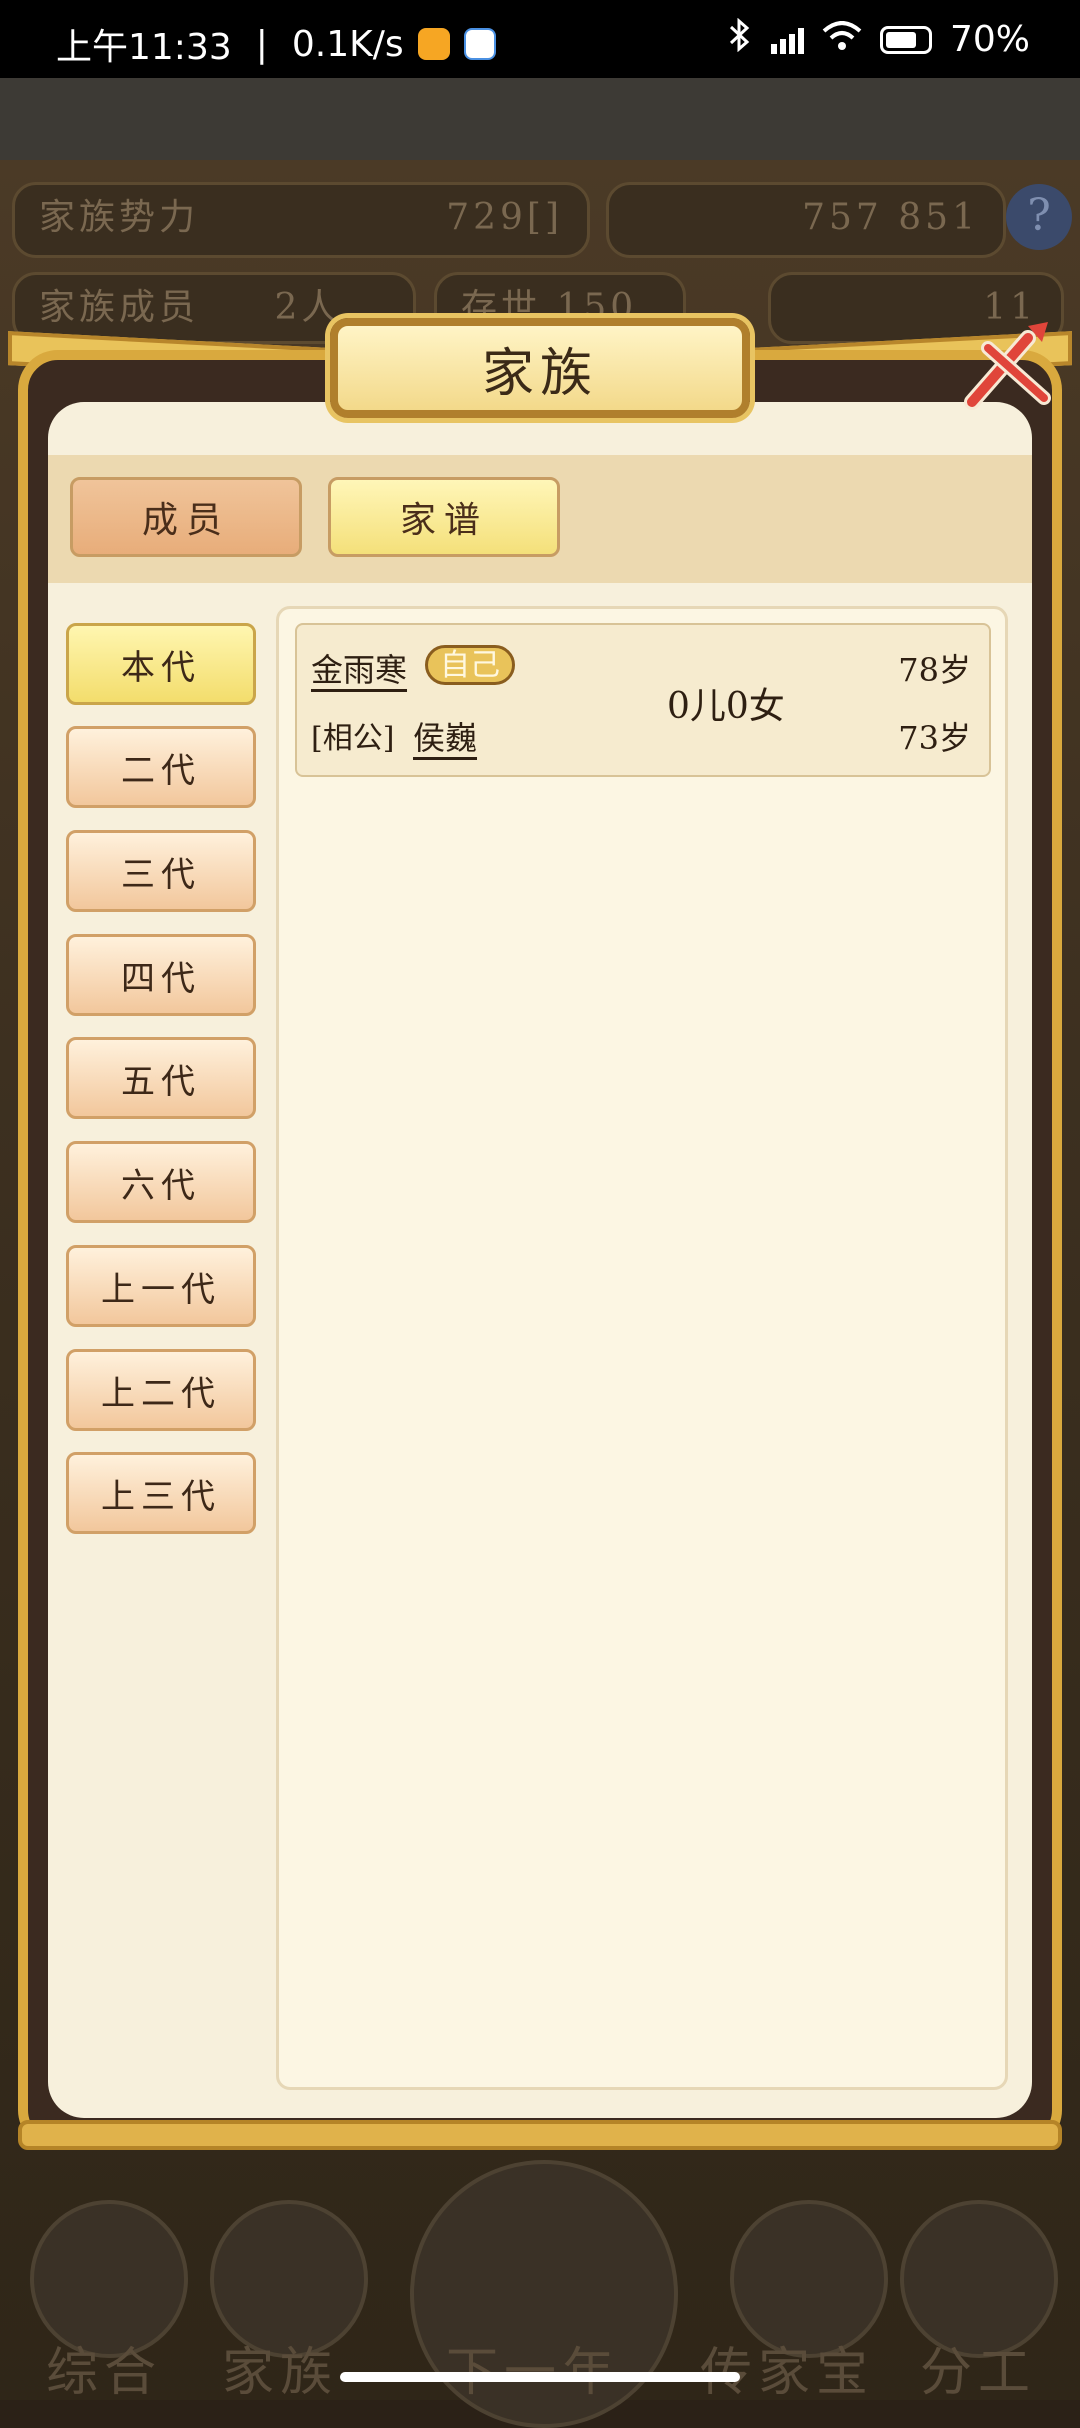  I want to click on gen-label: 上一代, so click(161, 1289).